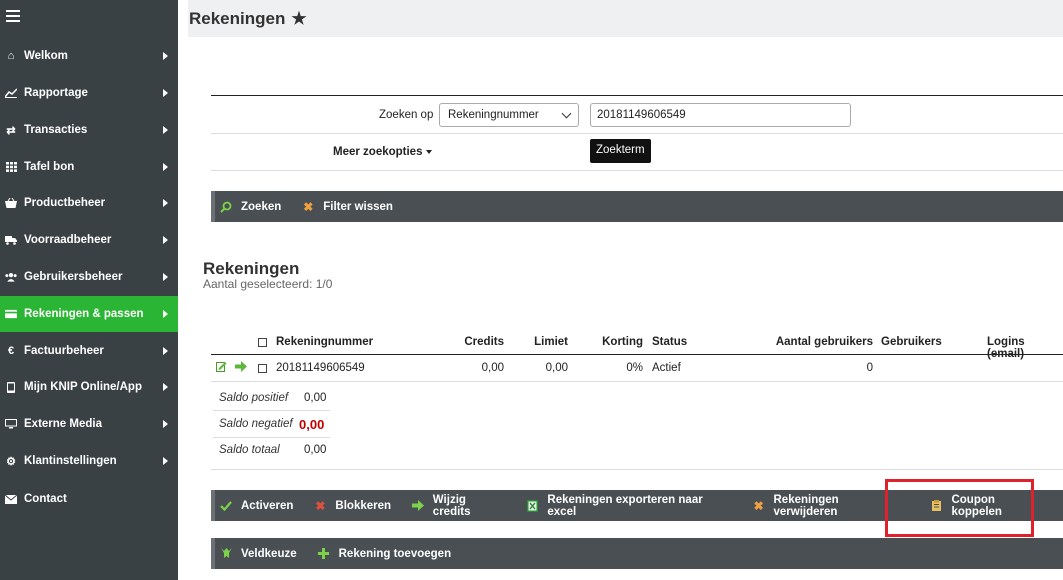  I want to click on meer-zoekopties-toggle: Meer zoekopties, so click(383, 152).